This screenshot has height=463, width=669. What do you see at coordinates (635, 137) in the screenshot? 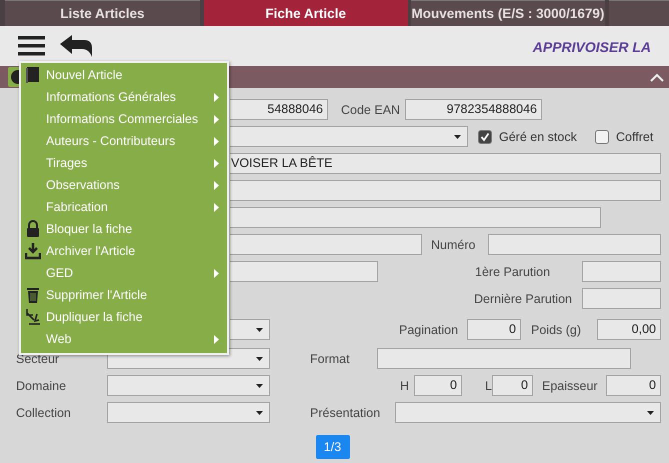
I see `checkbox-label: Coffret` at bounding box center [635, 137].